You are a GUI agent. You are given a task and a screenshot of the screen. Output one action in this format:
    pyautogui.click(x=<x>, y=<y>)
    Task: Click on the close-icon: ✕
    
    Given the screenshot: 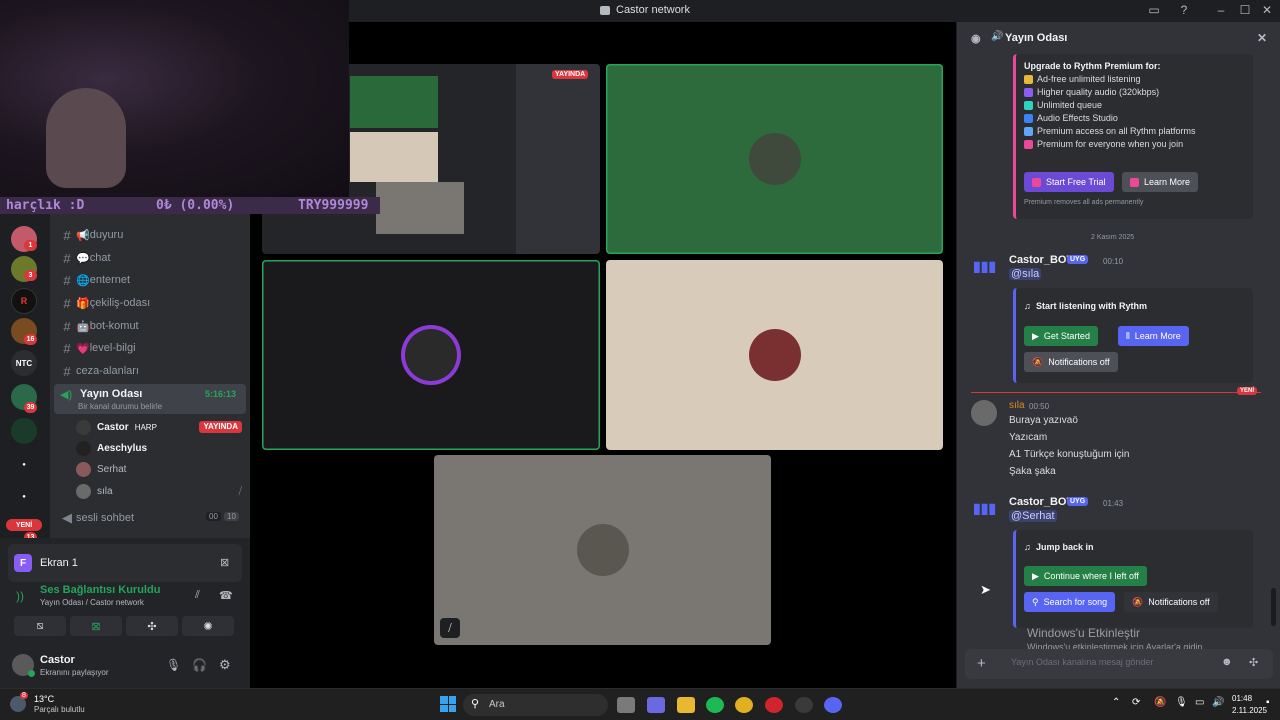 What is the action you would take?
    pyautogui.click(x=1262, y=38)
    